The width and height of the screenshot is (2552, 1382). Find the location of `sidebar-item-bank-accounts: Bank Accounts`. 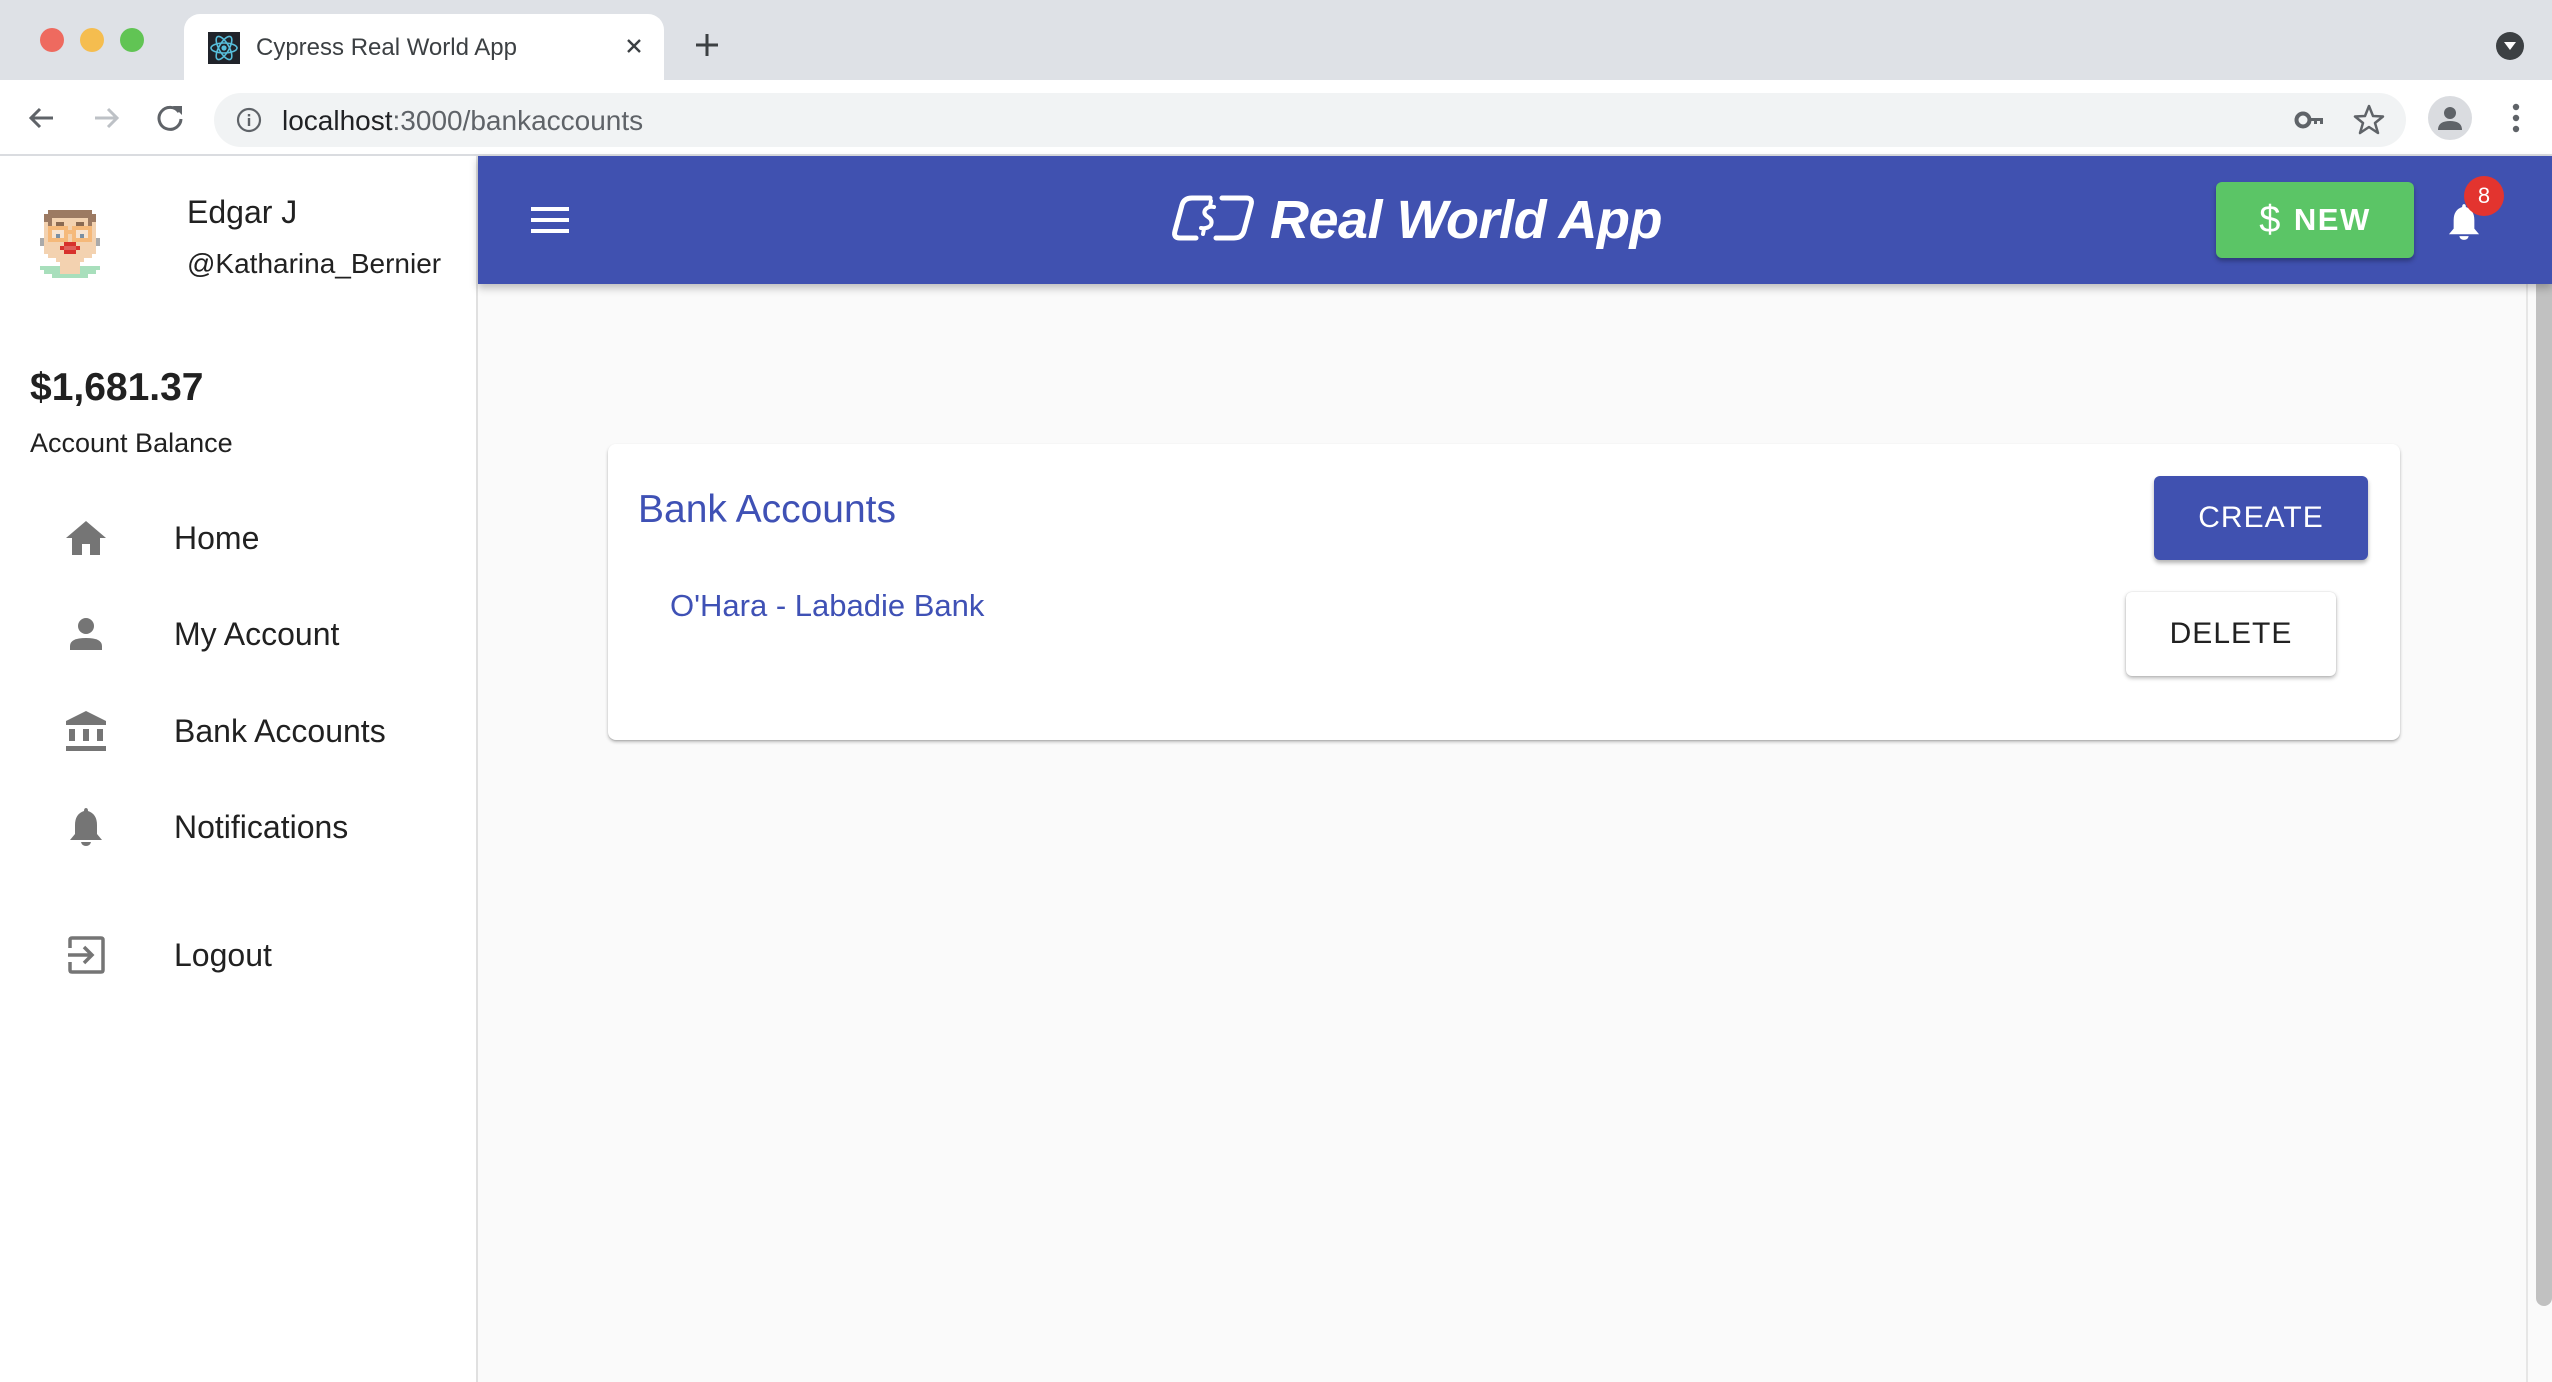

sidebar-item-bank-accounts: Bank Accounts is located at coordinates (238, 731).